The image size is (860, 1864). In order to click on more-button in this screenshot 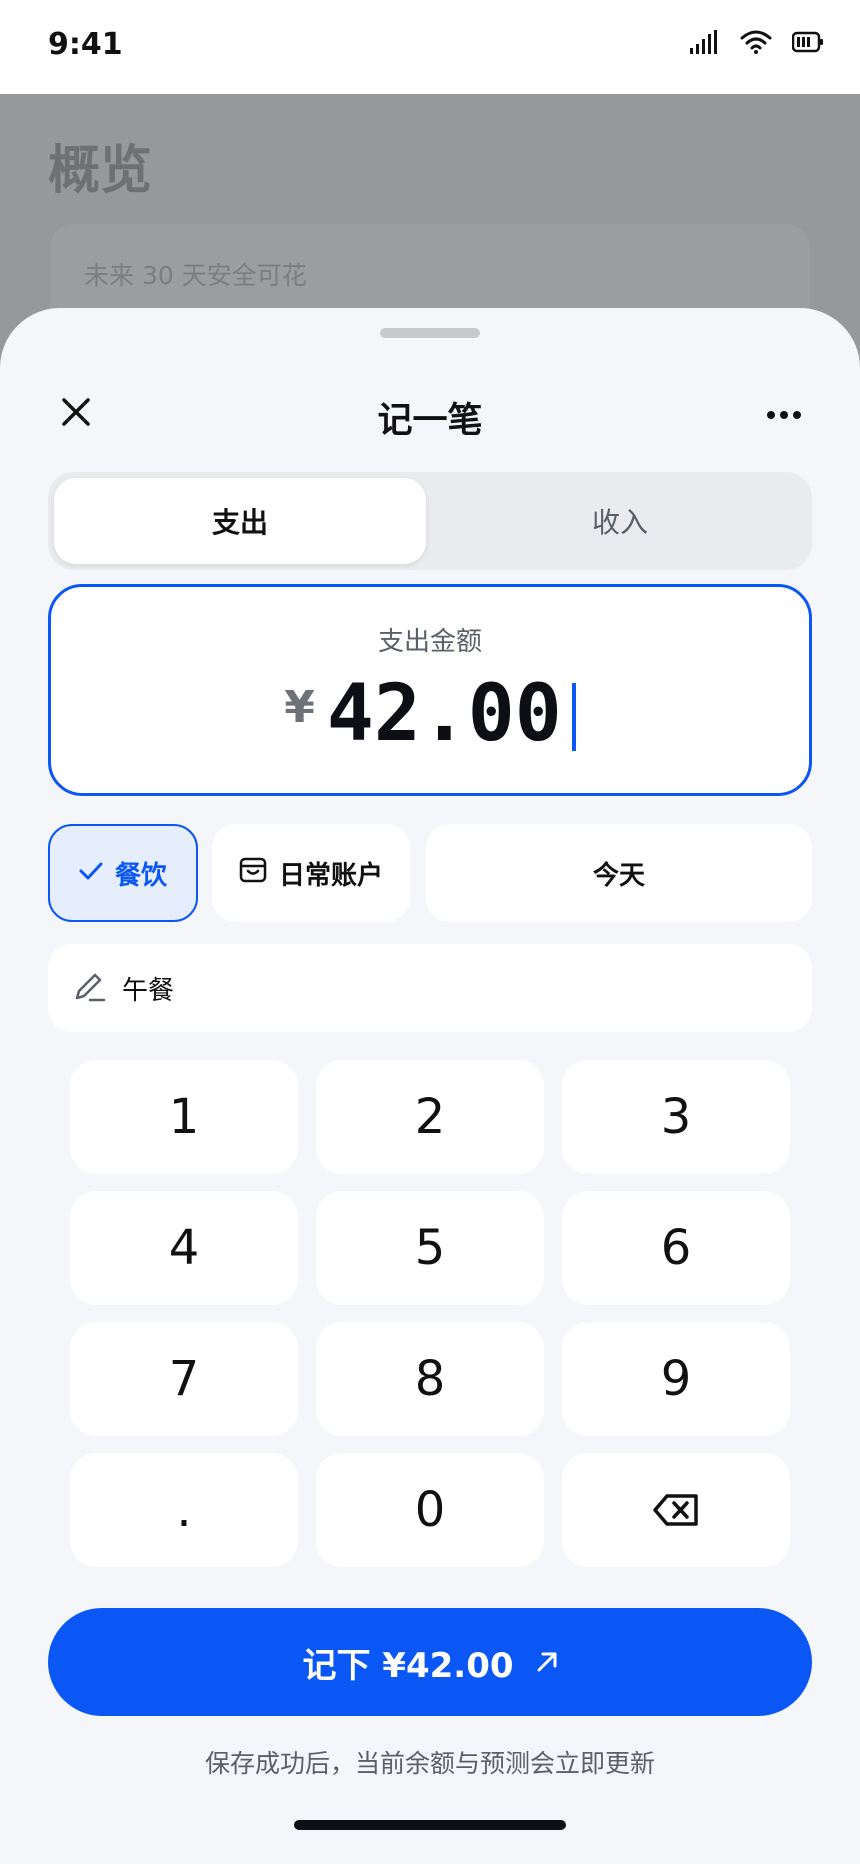, I will do `click(784, 414)`.